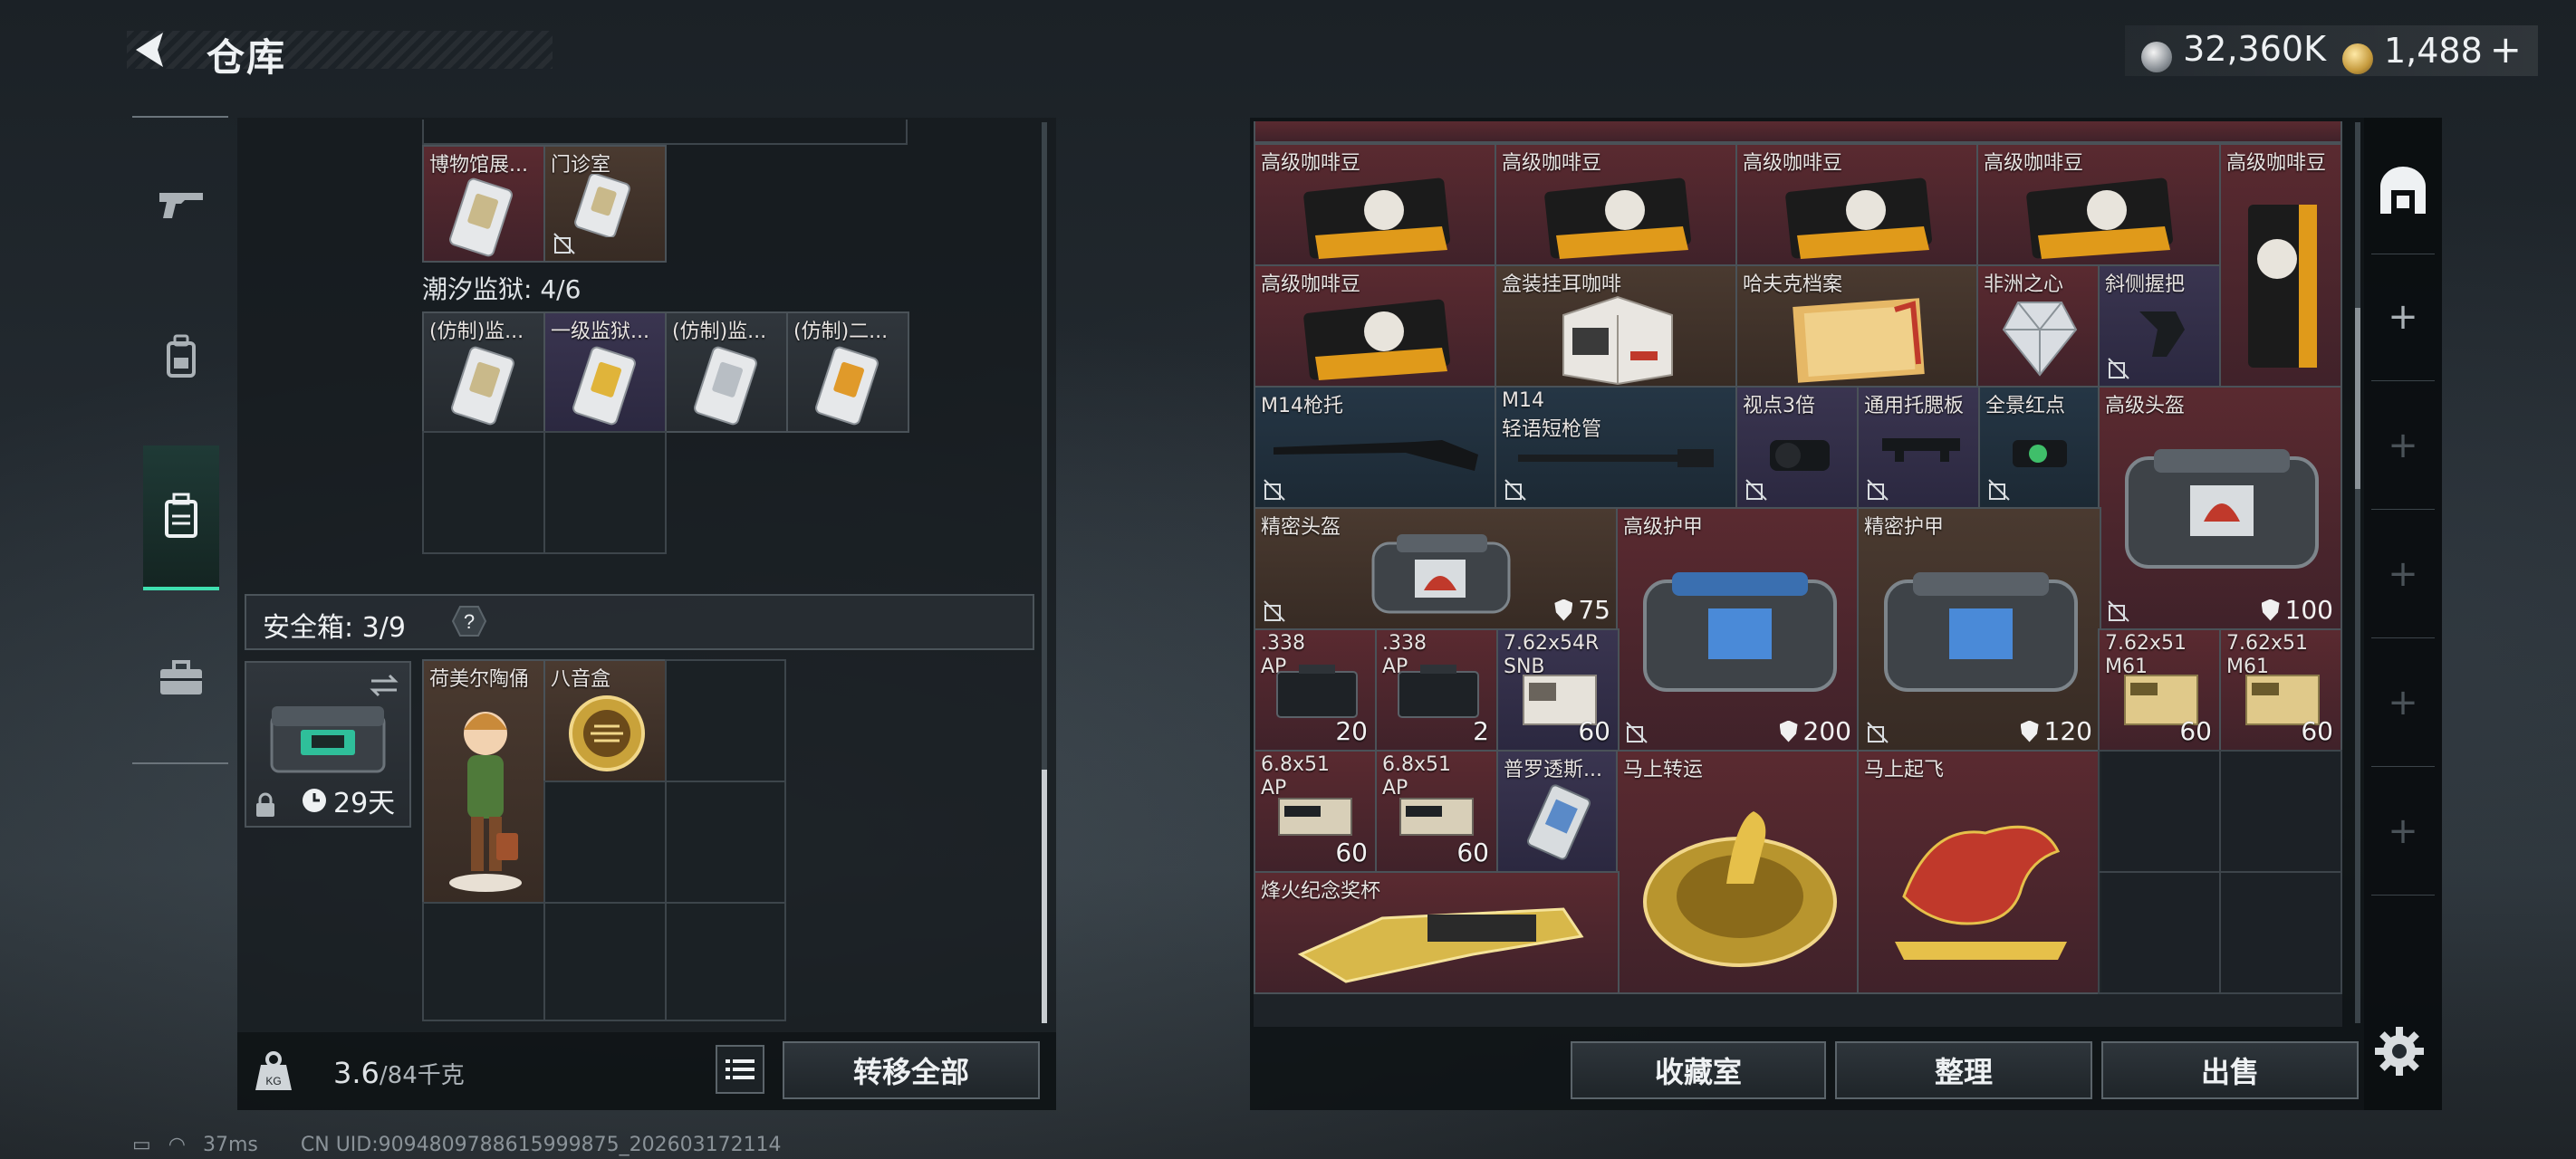 This screenshot has height=1159, width=2576. What do you see at coordinates (1979, 872) in the screenshot?
I see `item-horse-soar: 马上起飞` at bounding box center [1979, 872].